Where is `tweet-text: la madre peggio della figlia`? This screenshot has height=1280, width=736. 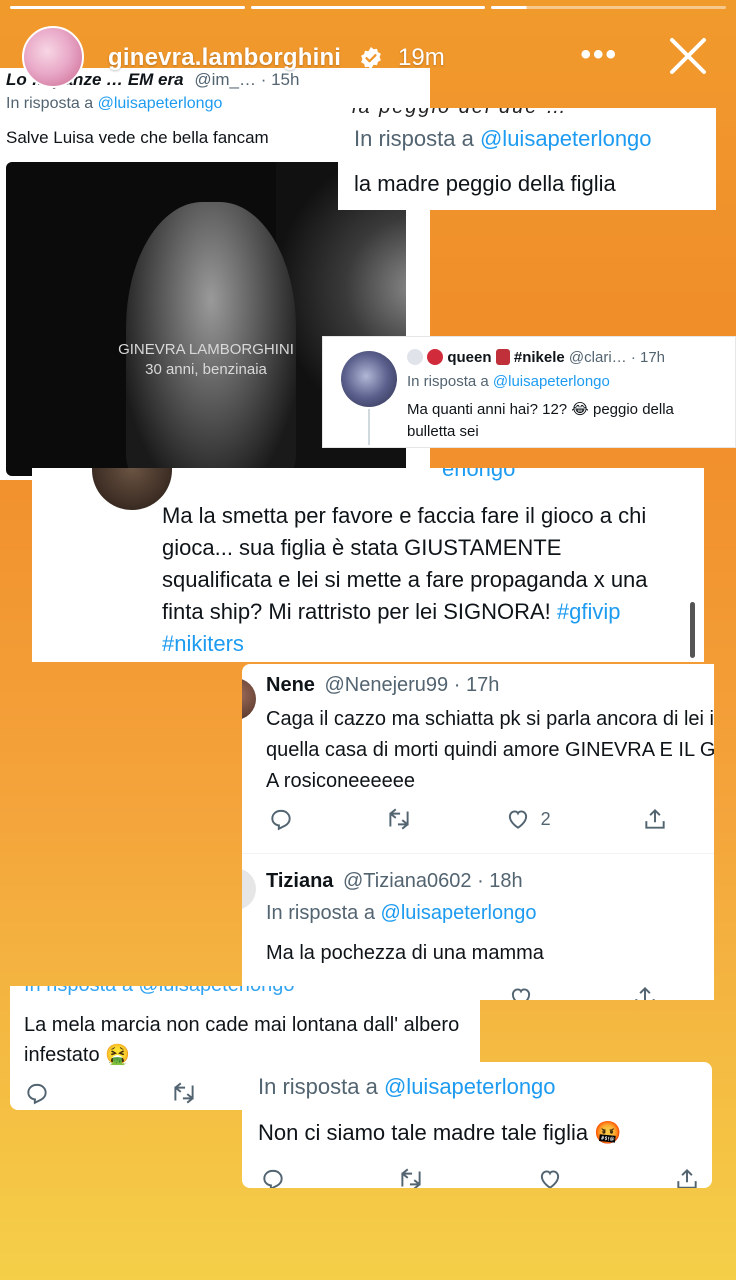 tweet-text: la madre peggio della figlia is located at coordinates (485, 183).